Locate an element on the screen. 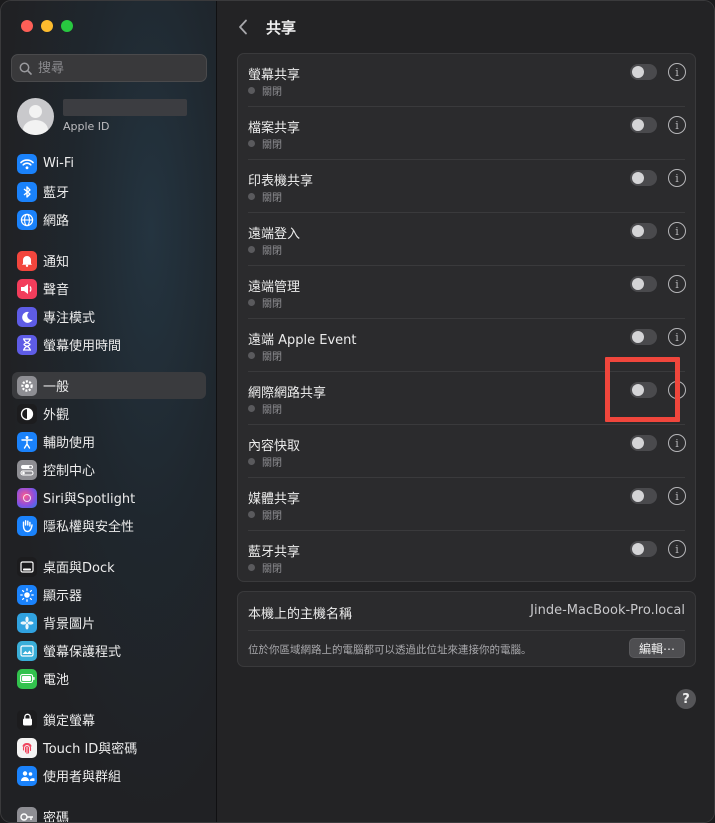  row-title: 遠端登入 is located at coordinates (274, 234).